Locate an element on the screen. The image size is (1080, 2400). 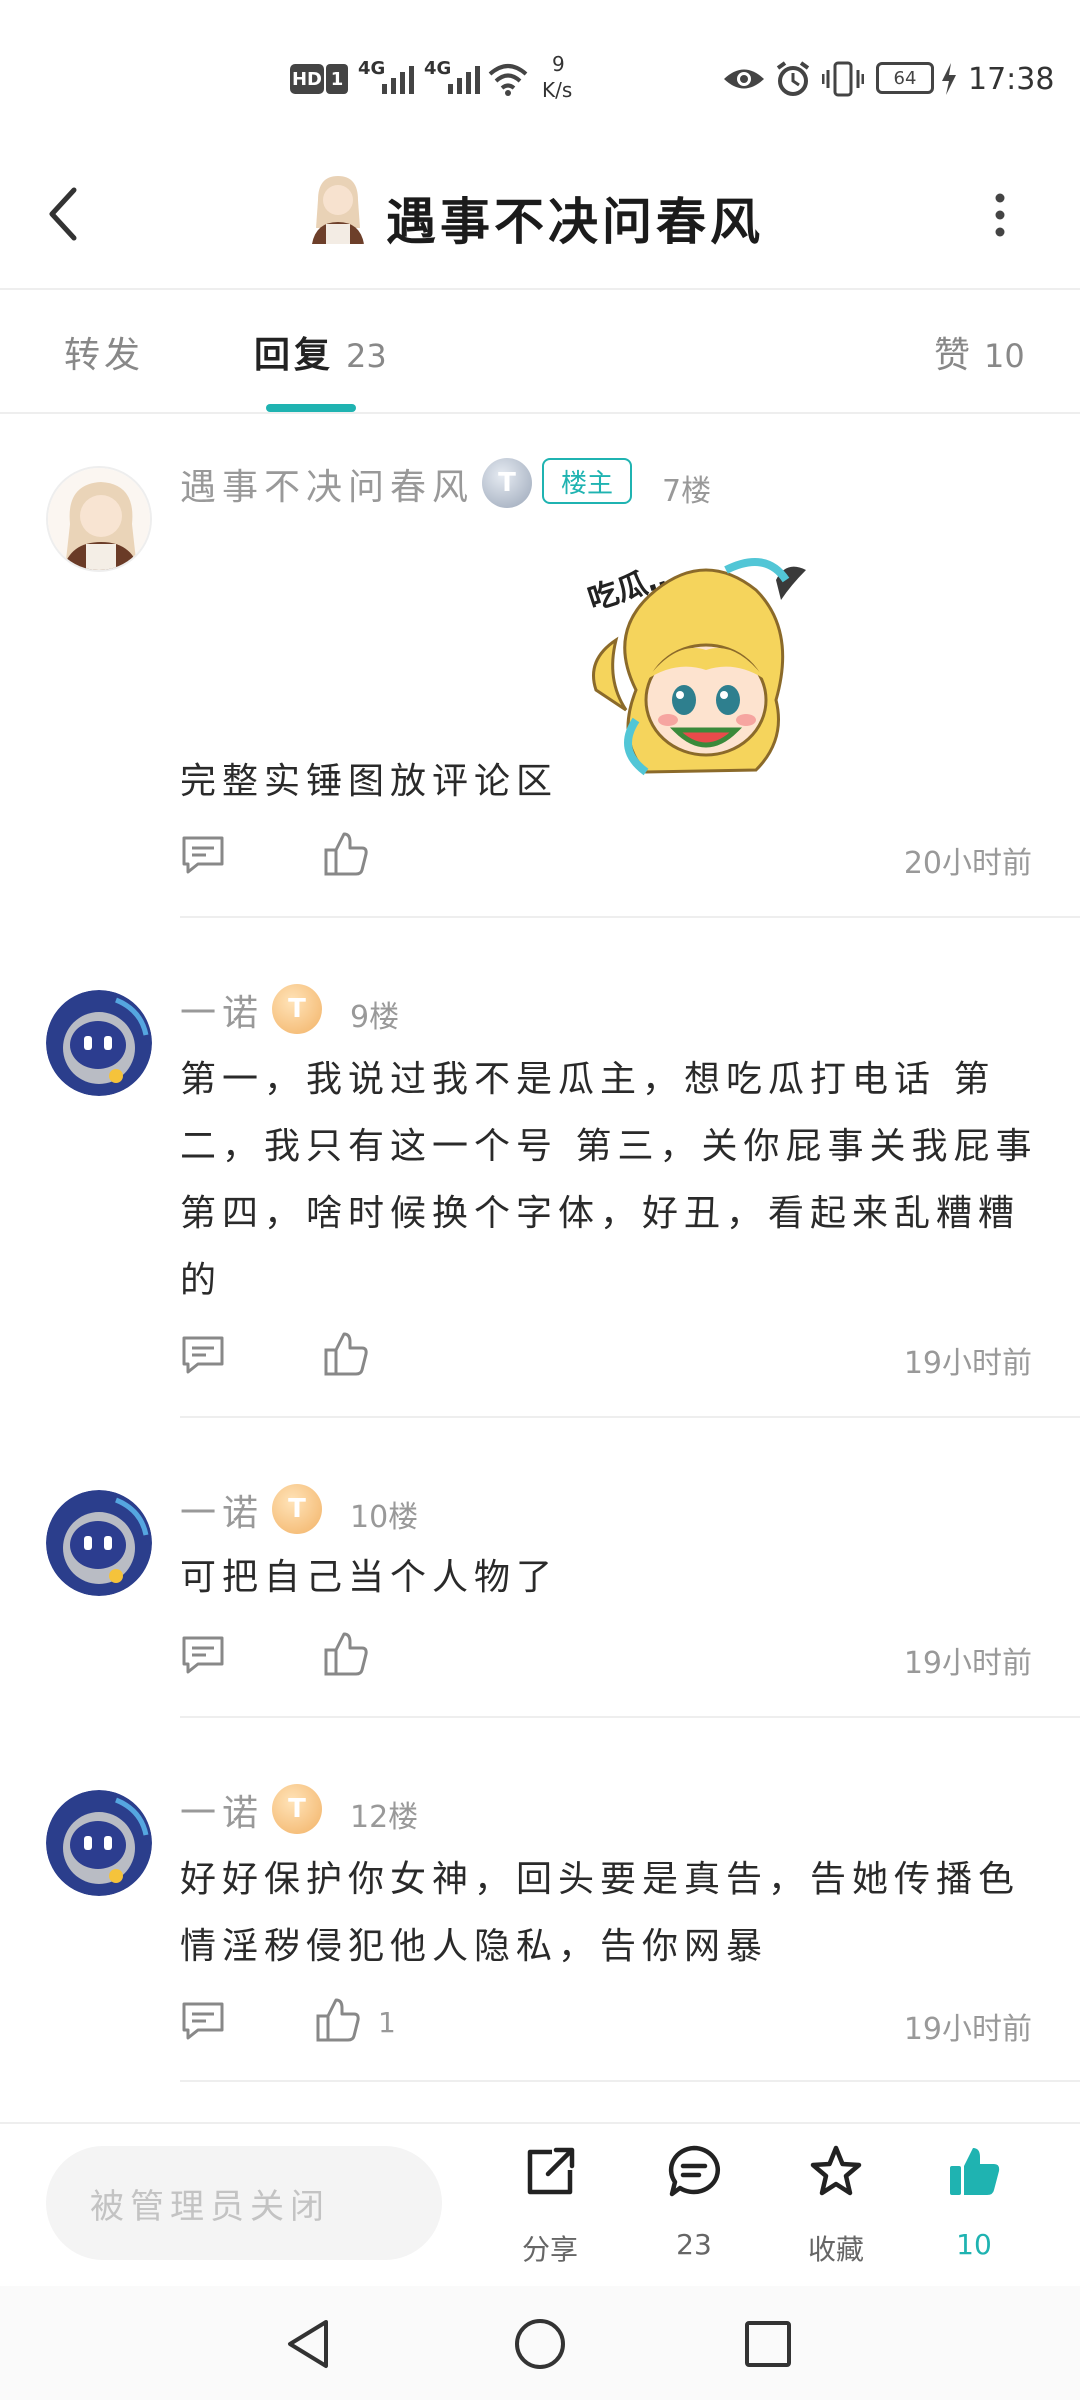
active-tab-indicator is located at coordinates (311, 408).